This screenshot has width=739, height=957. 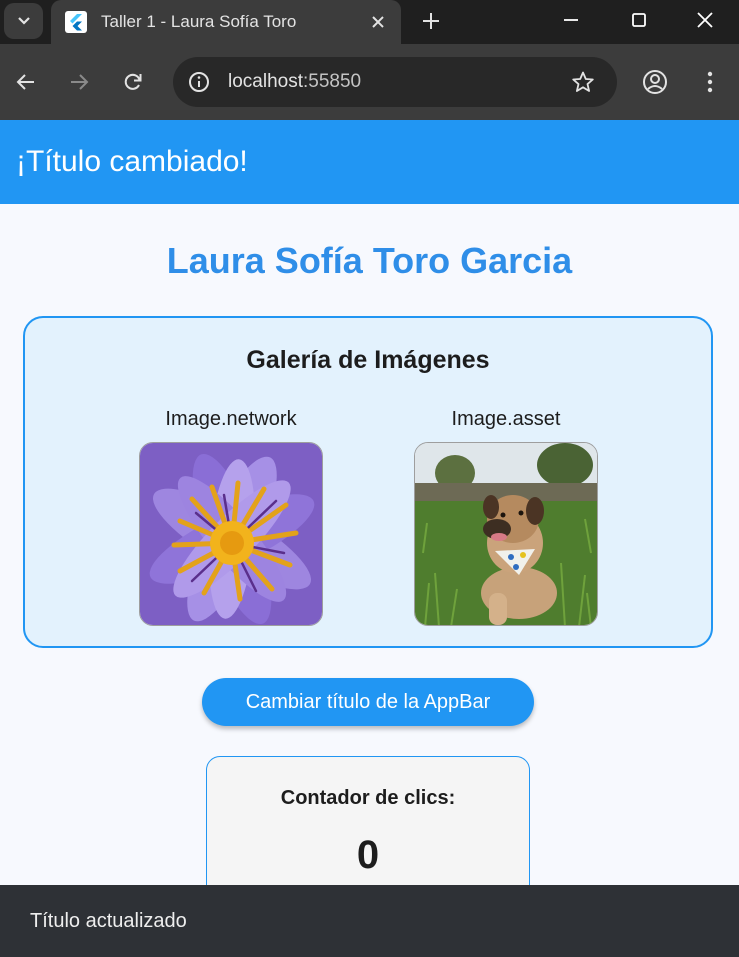 I want to click on asset-image-column: Image.asset, so click(x=506, y=517).